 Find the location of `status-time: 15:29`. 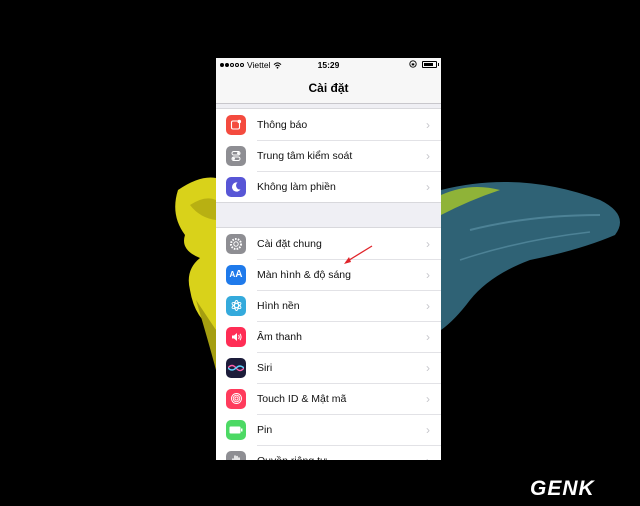

status-time: 15:29 is located at coordinates (328, 65).